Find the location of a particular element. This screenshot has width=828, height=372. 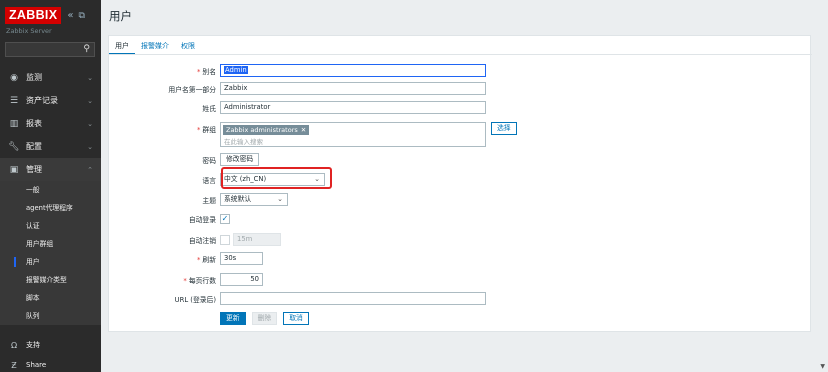

page-title: 用户 is located at coordinates (120, 16).